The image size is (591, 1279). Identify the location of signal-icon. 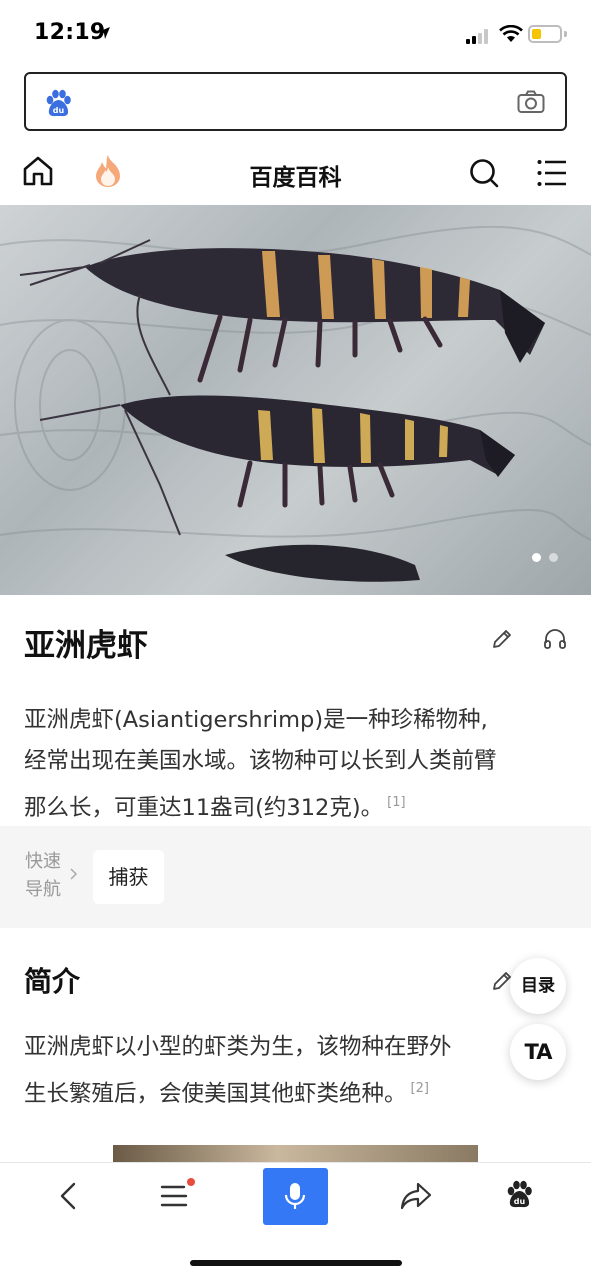
(479, 36).